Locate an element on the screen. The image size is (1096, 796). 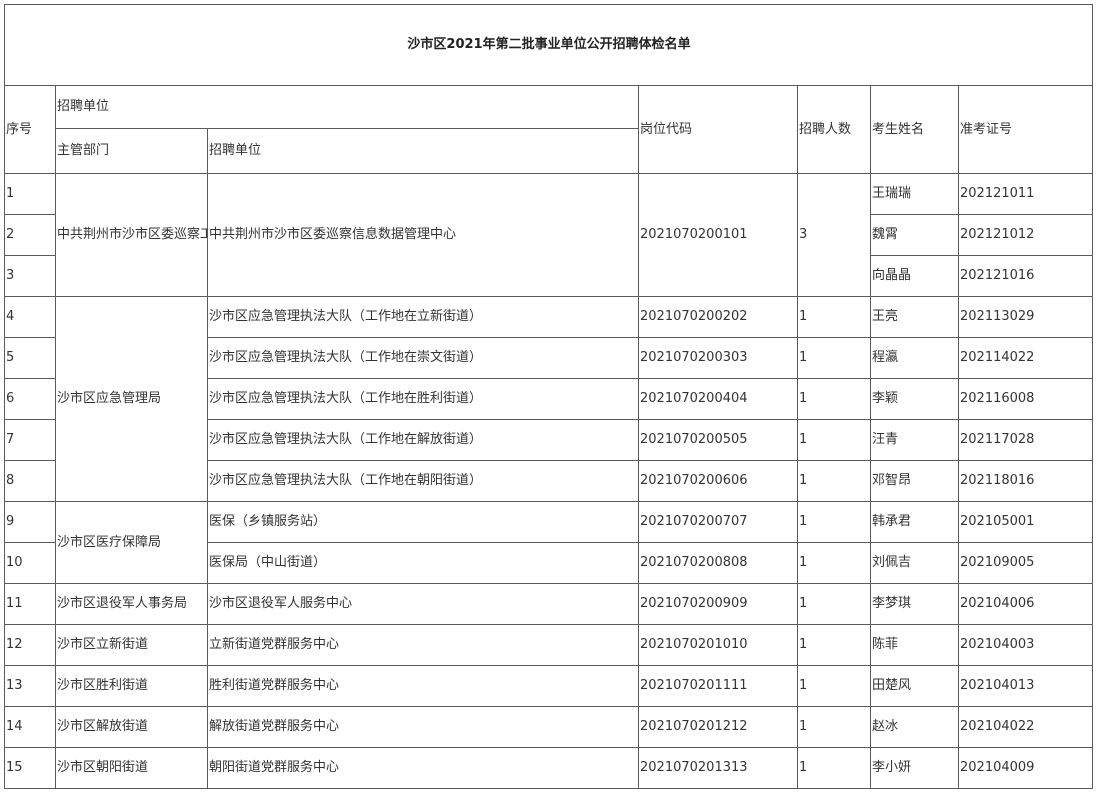
cell-post-code: 2021070200707 is located at coordinates (718, 522).